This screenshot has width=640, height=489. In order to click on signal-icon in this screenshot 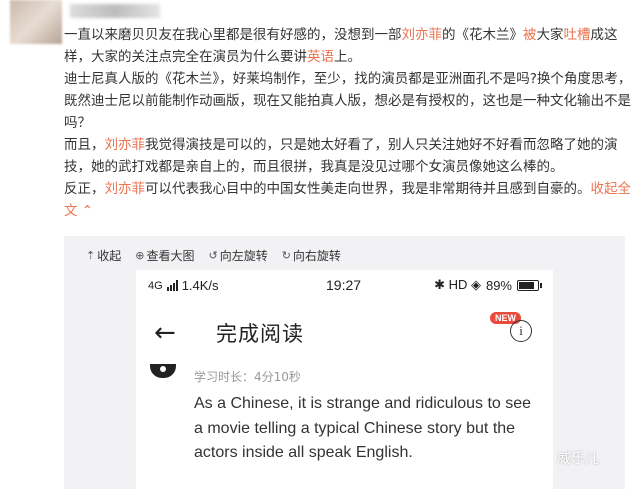, I will do `click(172, 285)`.